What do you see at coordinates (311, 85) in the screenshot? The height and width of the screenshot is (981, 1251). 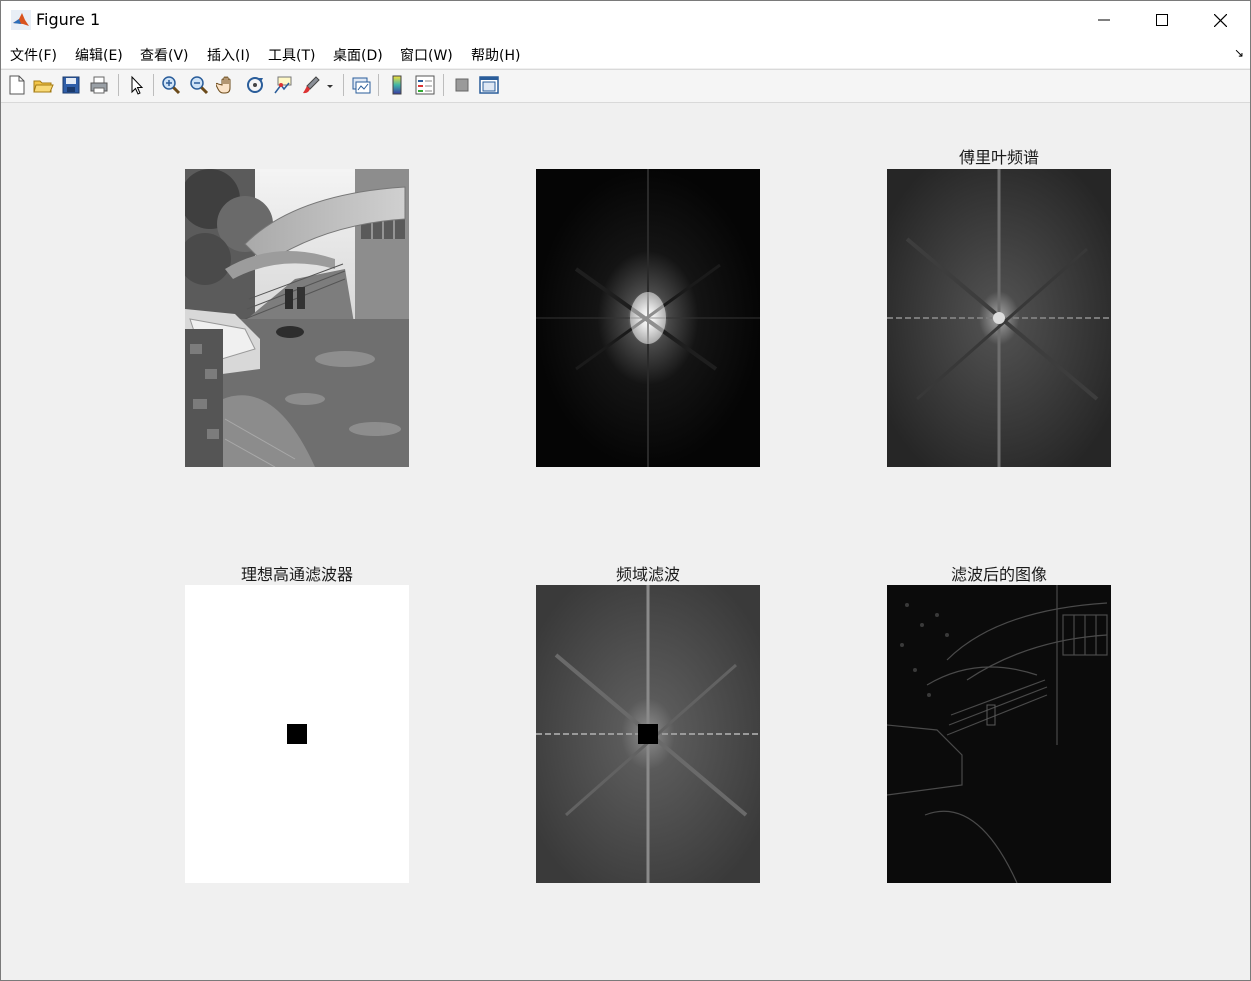 I see `brush-icon` at bounding box center [311, 85].